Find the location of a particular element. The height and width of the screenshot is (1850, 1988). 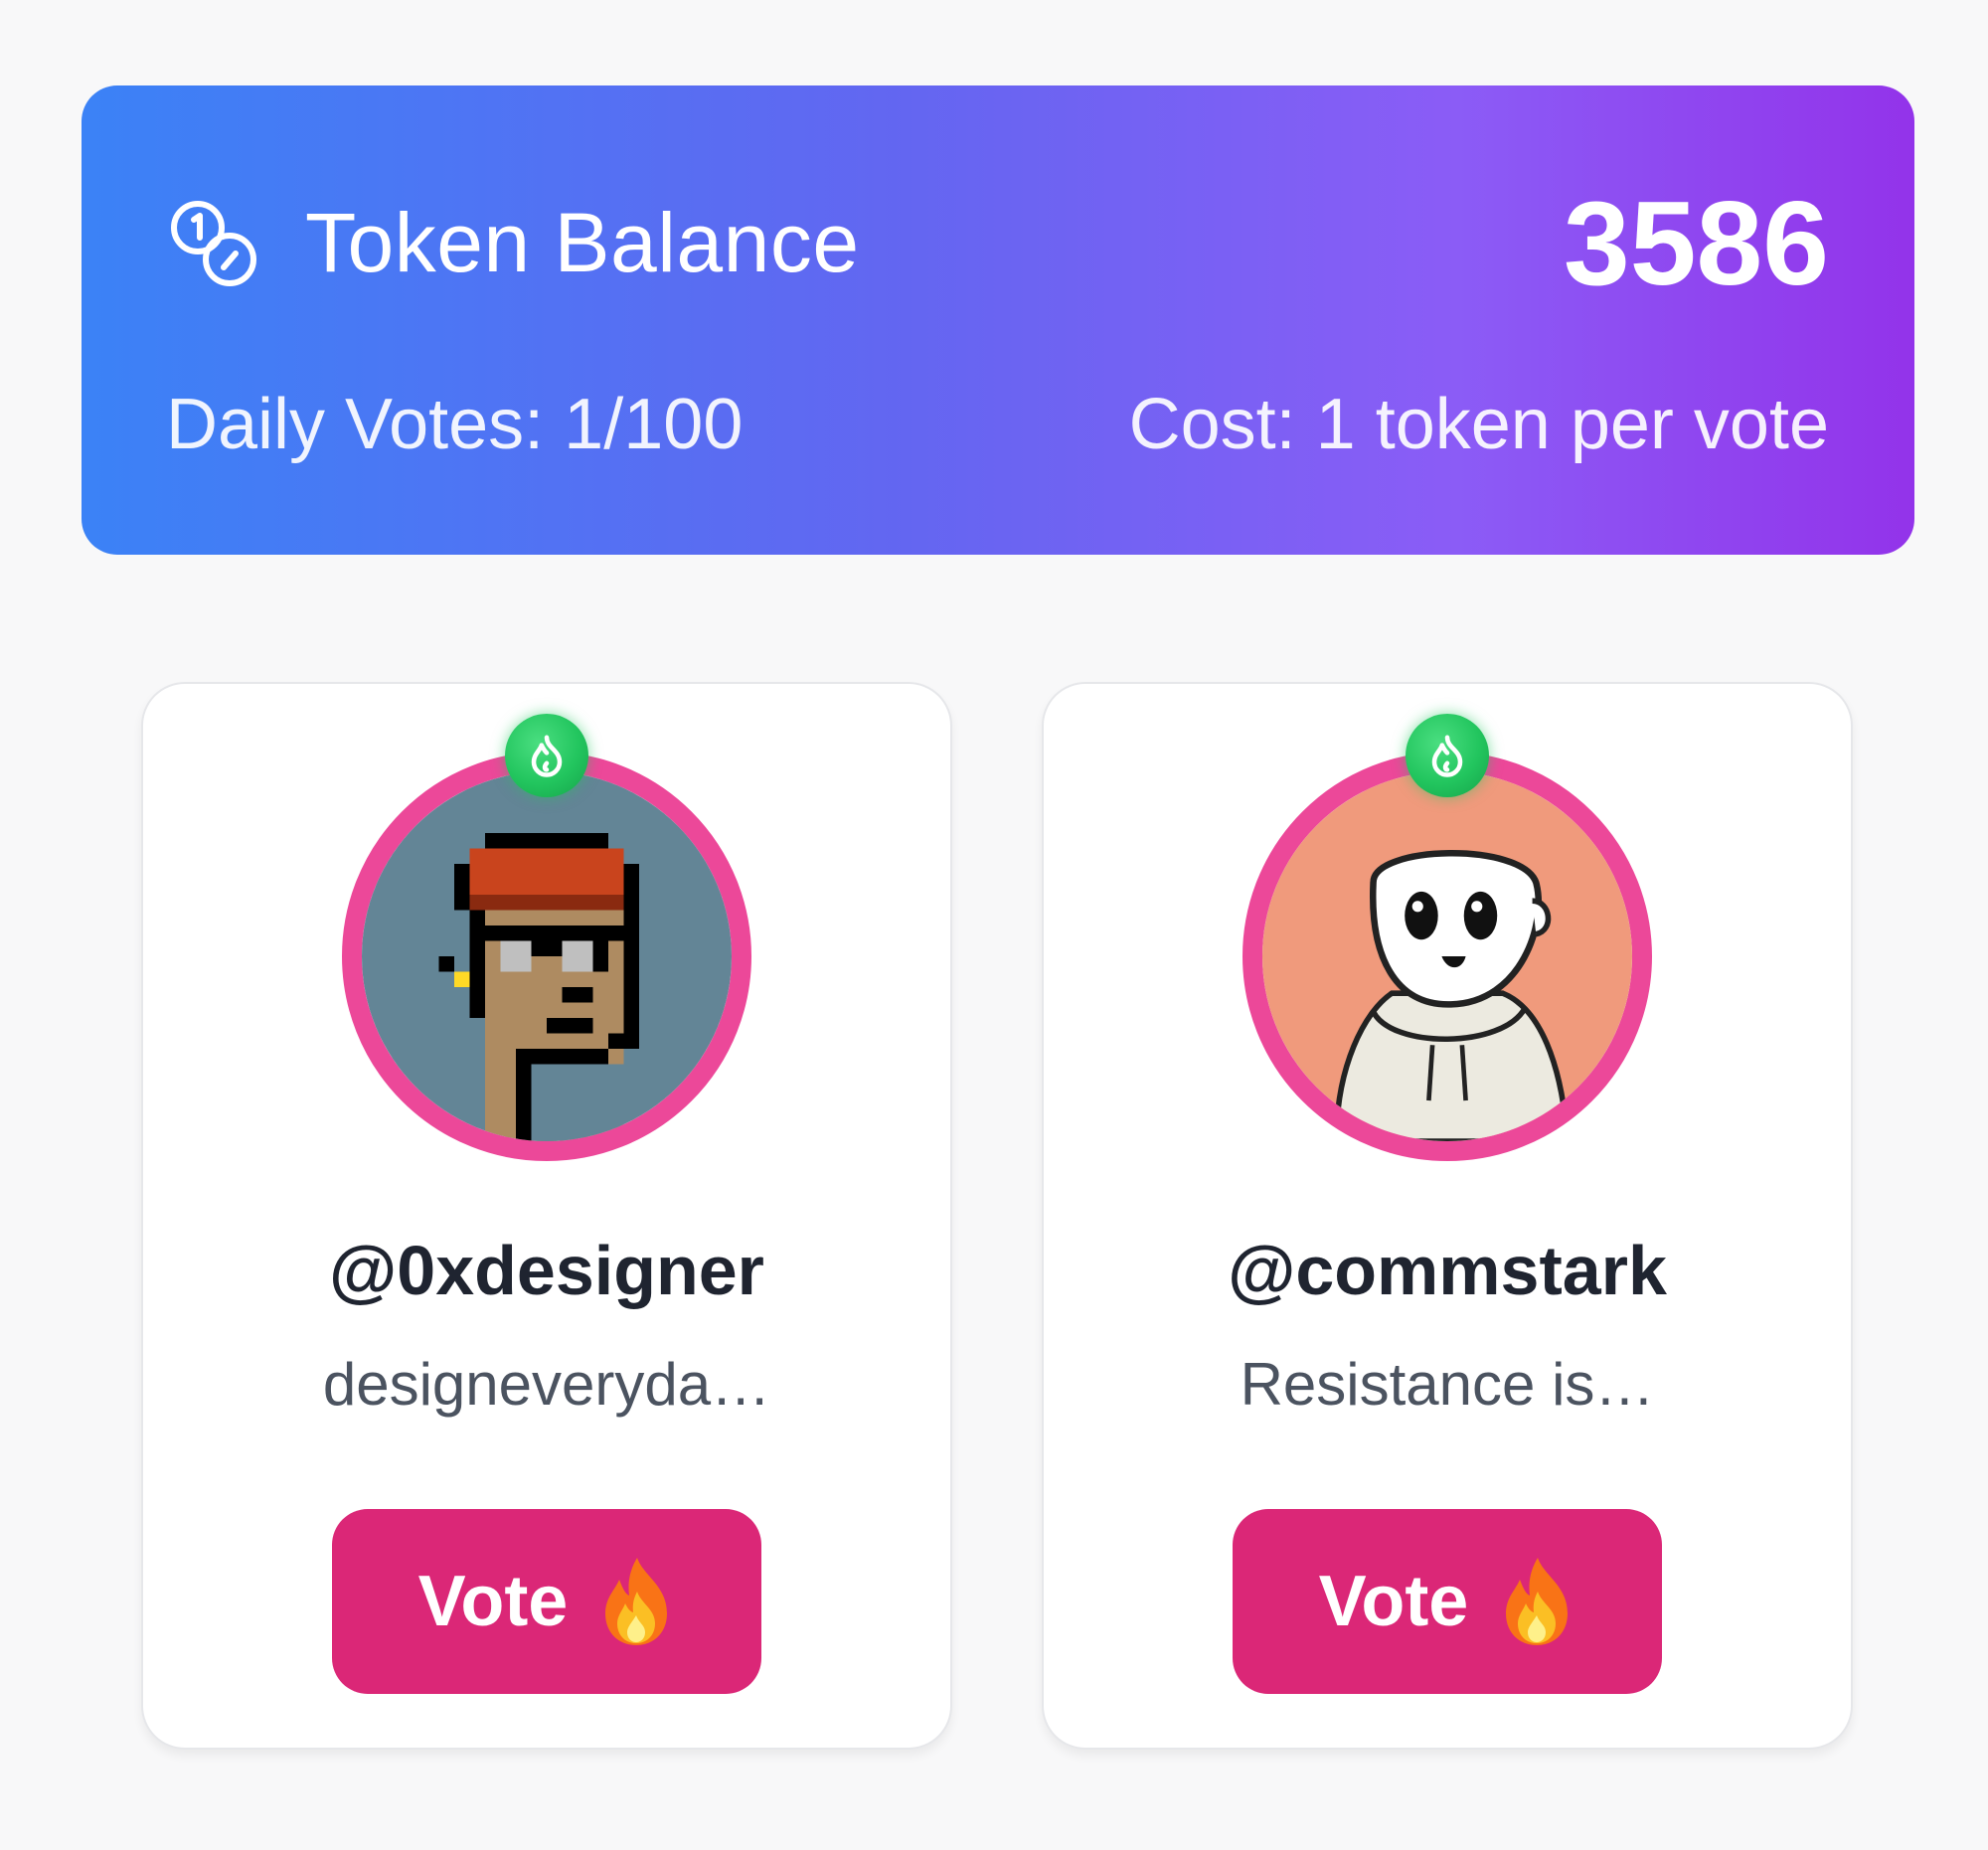

token-balance-amount: 3586 is located at coordinates (1696, 243).